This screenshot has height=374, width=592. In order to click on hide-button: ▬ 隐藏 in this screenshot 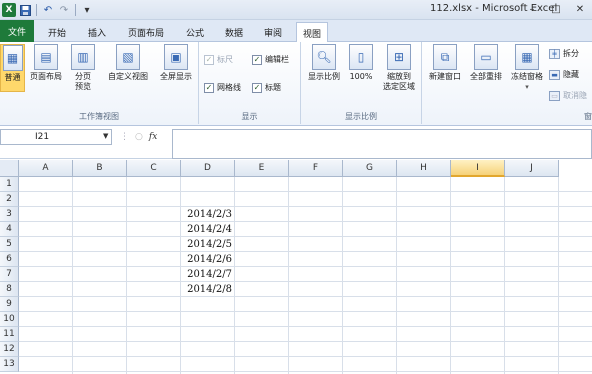, I will do `click(564, 74)`.